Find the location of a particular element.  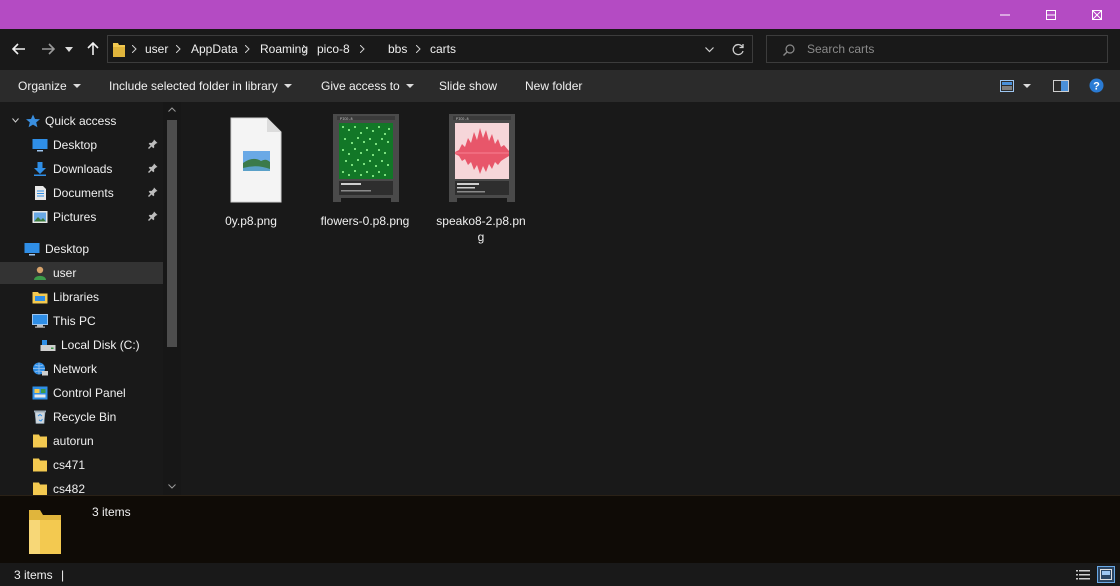

help-button: ? is located at coordinates (1096, 85).